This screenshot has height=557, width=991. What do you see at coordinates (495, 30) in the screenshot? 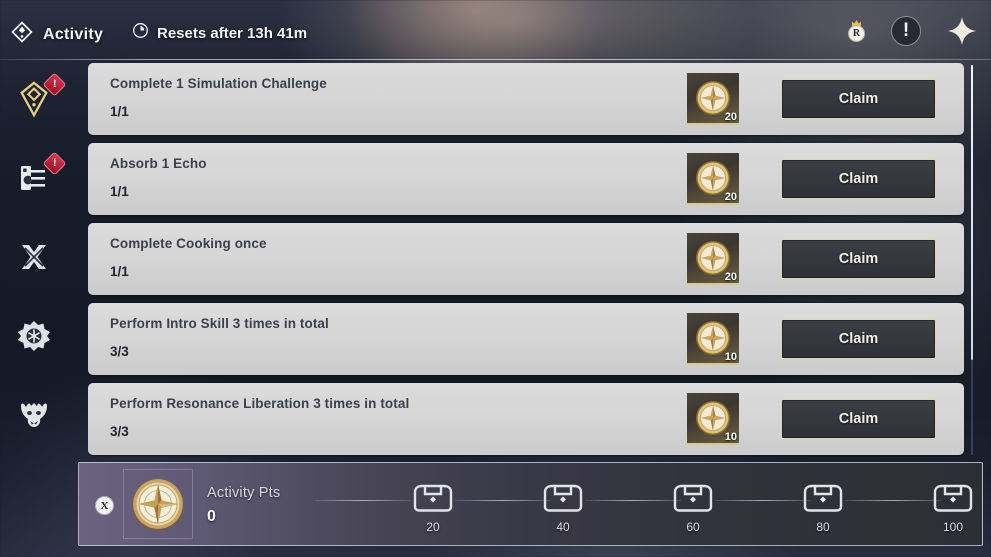
I see `header-bar: Activity Resets after 13h 41m R !` at bounding box center [495, 30].